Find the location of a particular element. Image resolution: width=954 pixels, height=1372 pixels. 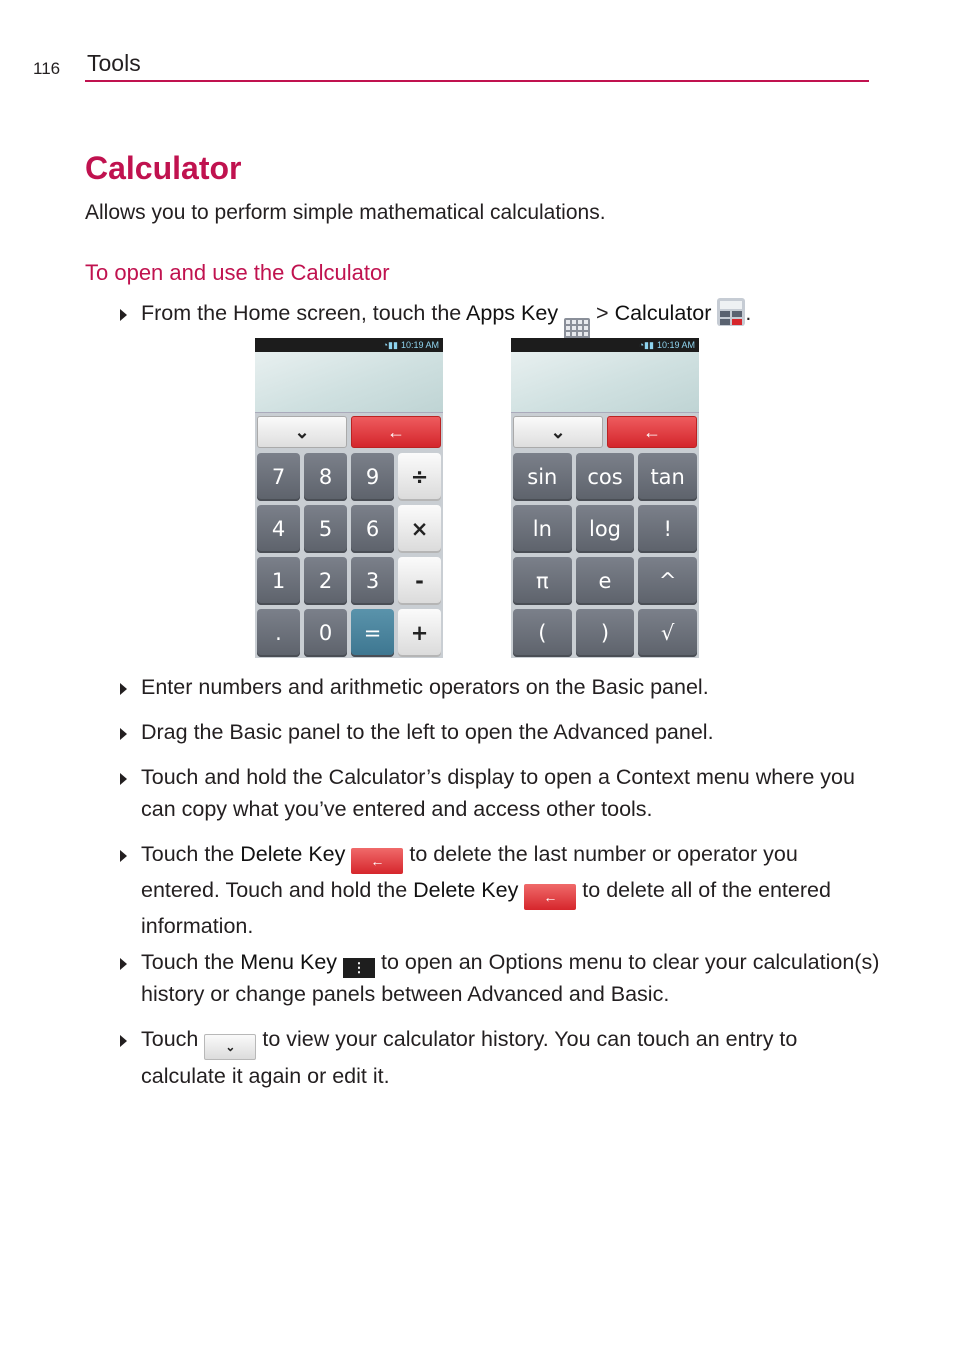

basic-keypad: 7 8 9 ÷ 4 5 6 × 1 2 3-. 0 = + is located at coordinates (349, 554).